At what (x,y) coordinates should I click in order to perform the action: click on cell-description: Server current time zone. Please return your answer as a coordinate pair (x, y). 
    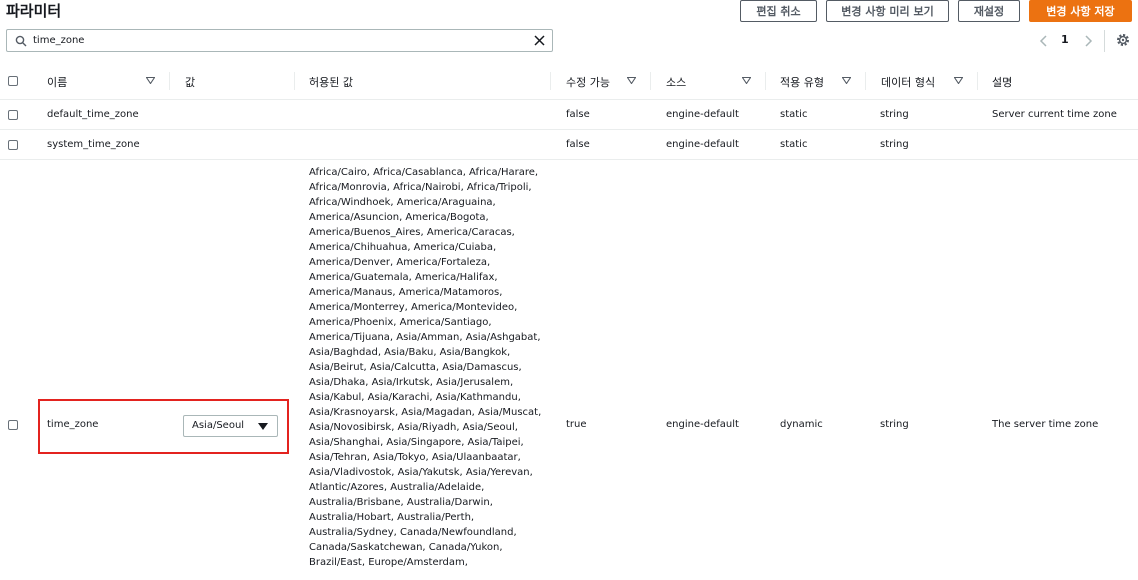
    Looking at the image, I should click on (1054, 114).